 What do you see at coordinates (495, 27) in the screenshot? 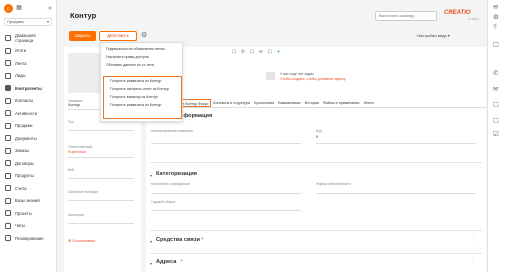
I see `help-icon: ?` at bounding box center [495, 27].